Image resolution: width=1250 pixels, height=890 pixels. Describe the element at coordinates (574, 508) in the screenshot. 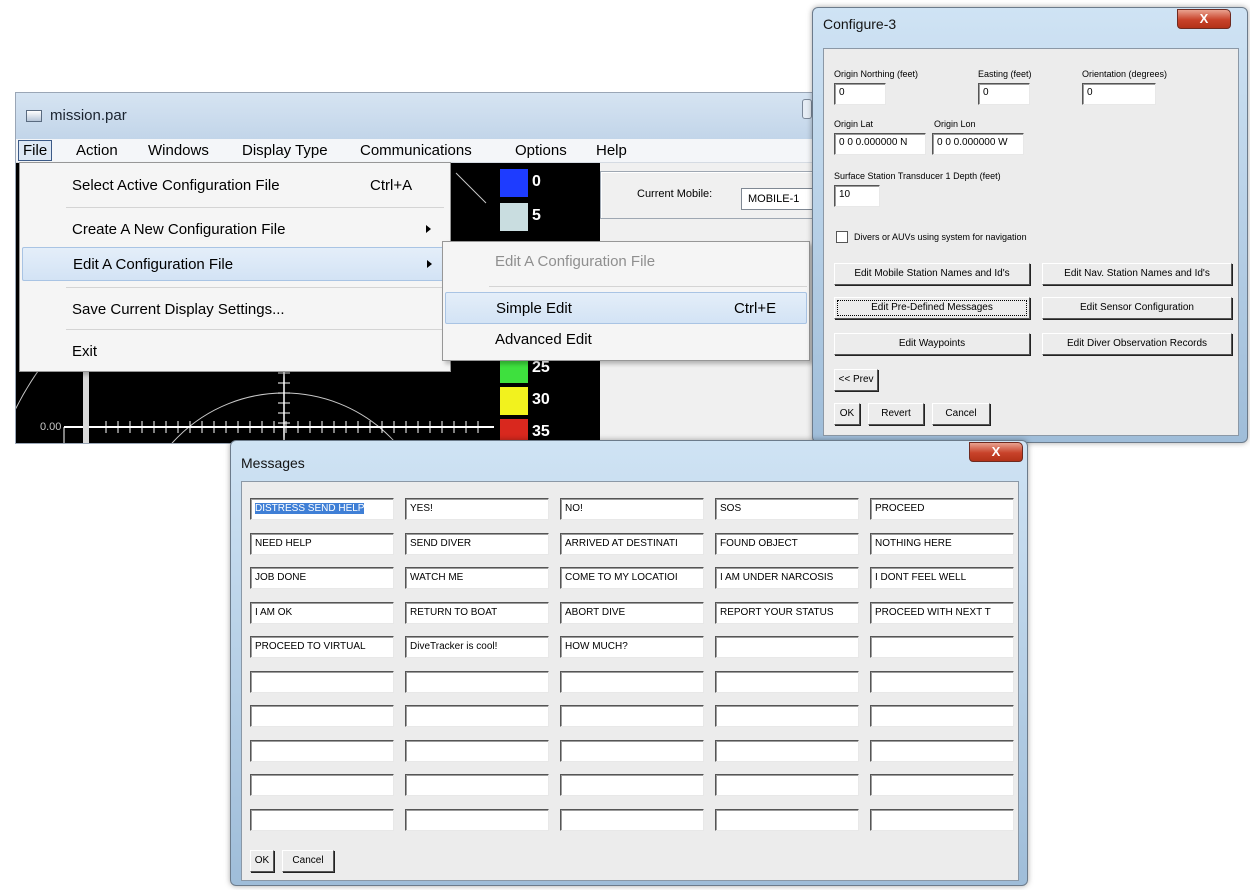

I see `message-text: NO!` at that location.